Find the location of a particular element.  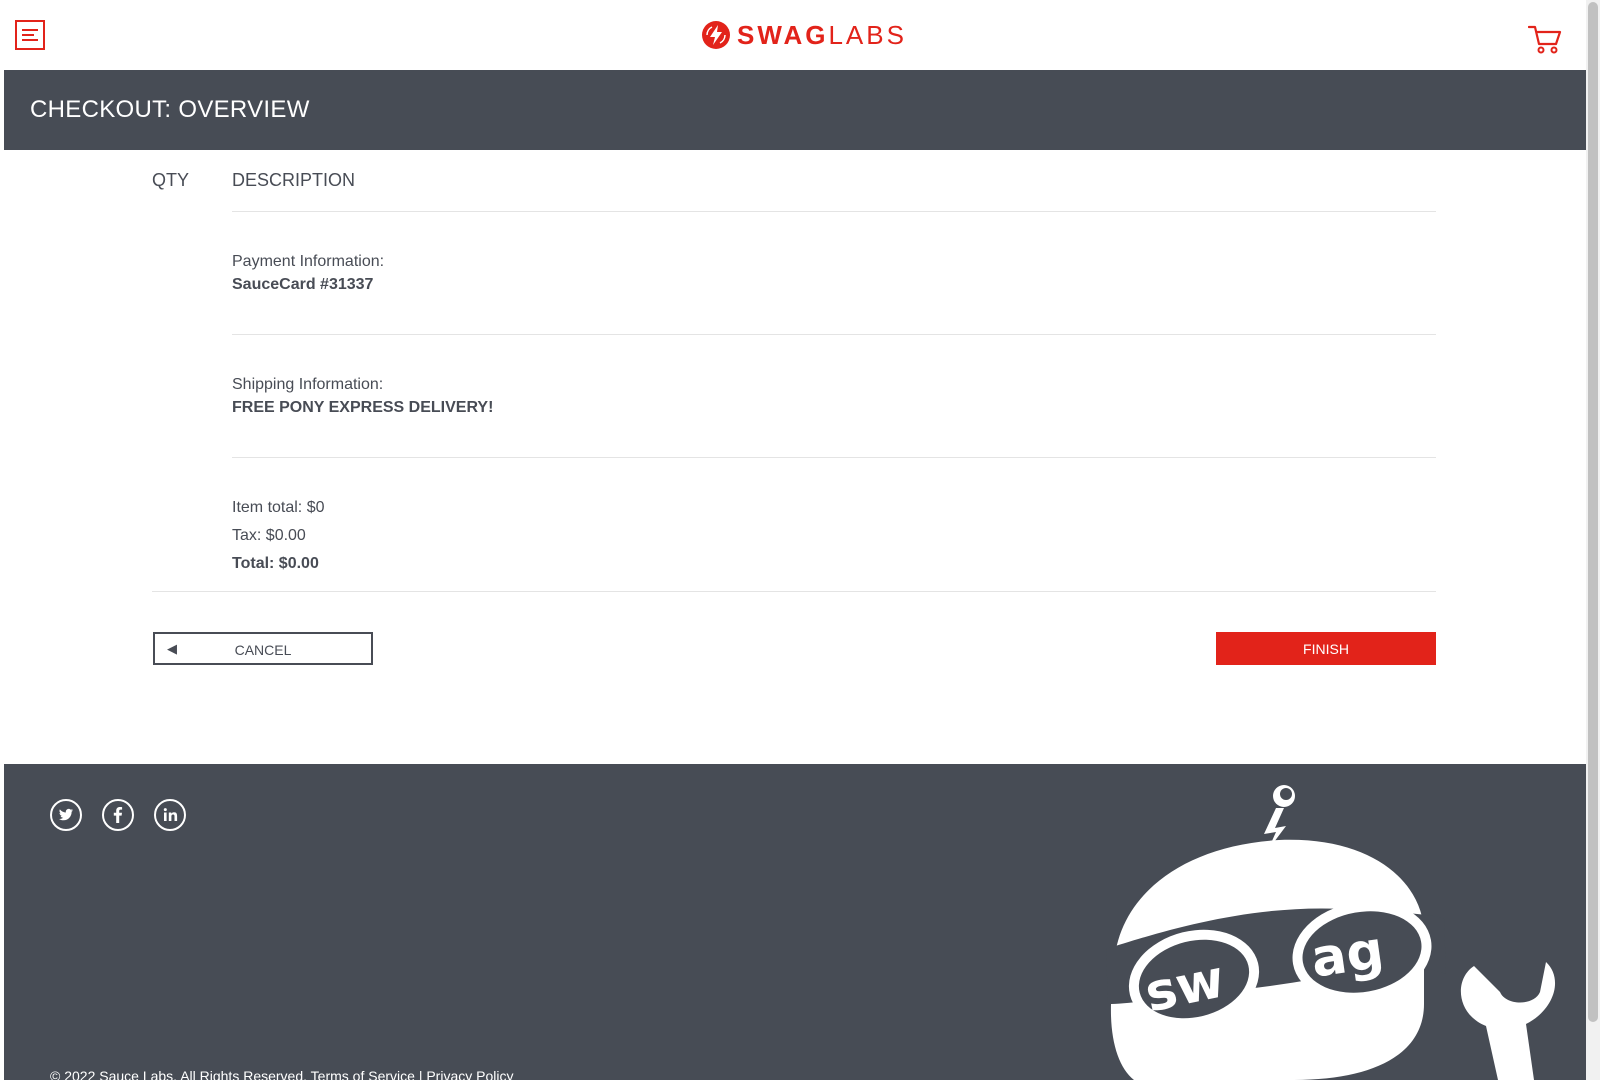

summary-totals: Item total: $0 Tax: $0.00 Total: $0.00 is located at coordinates (794, 525).